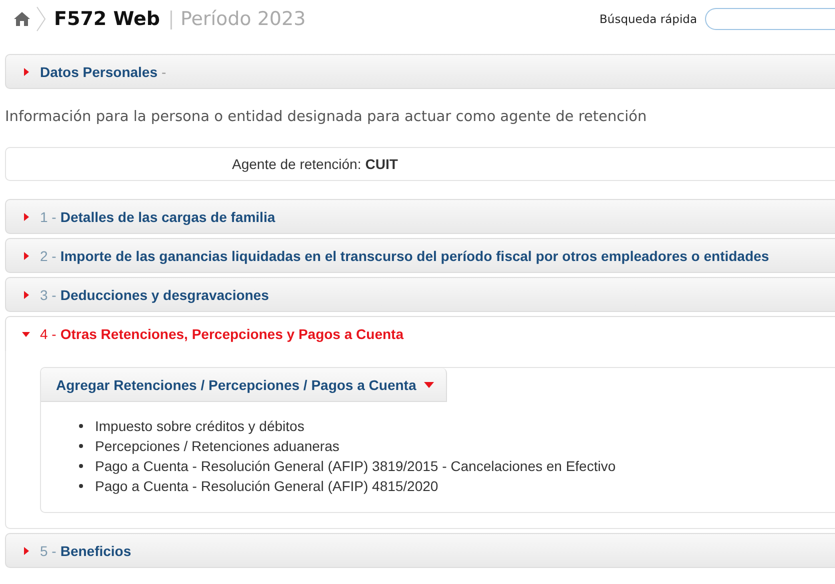  I want to click on app-title: F572 Web, so click(107, 19).